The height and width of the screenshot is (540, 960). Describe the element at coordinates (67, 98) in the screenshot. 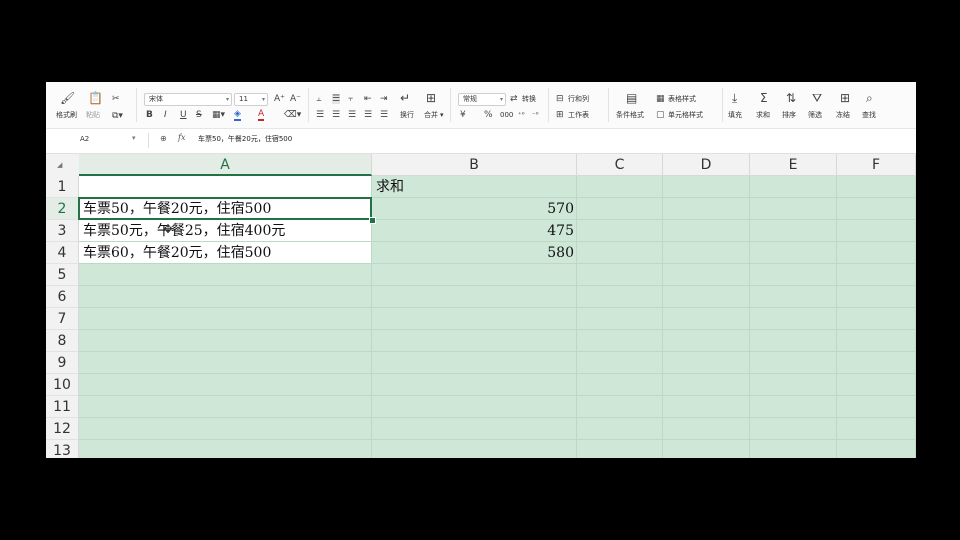

I see `format-painter-icon: 🖌` at that location.